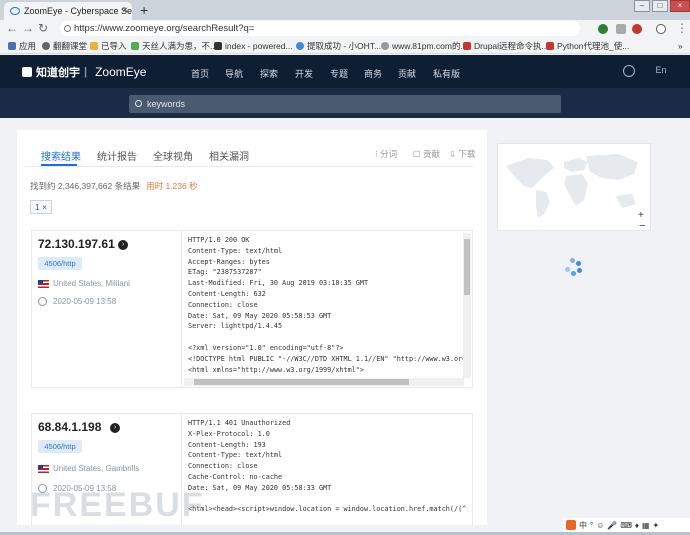  I want to click on microphone-icon: 🎤, so click(612, 525).